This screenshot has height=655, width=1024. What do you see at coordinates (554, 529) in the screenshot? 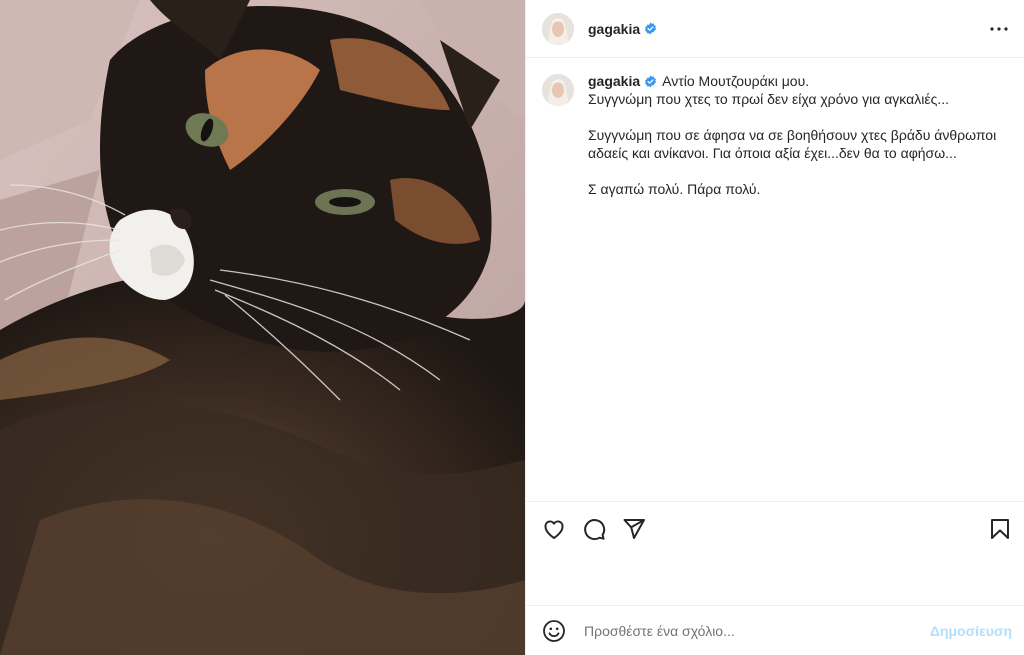
I see `heart-icon` at bounding box center [554, 529].